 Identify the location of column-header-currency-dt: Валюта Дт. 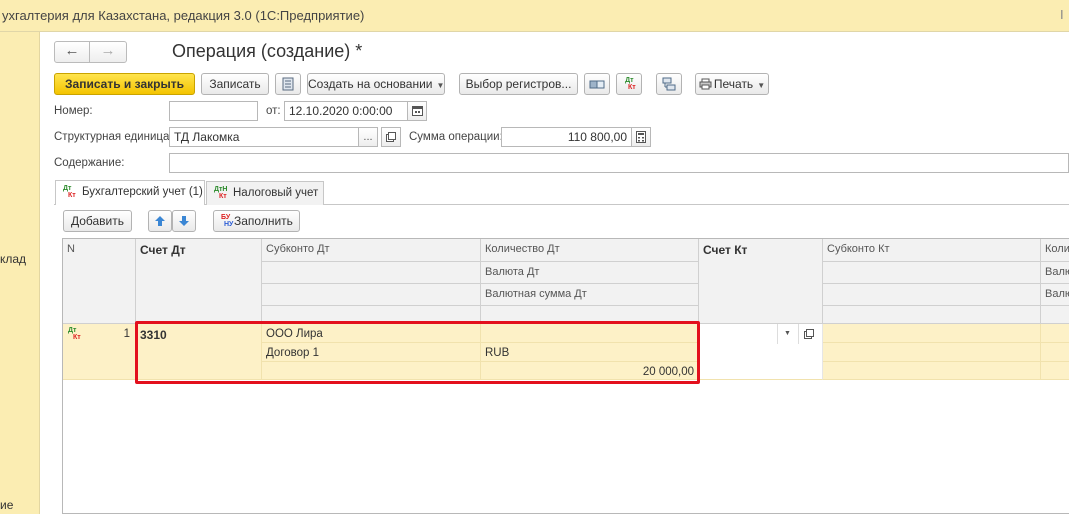
(590, 273).